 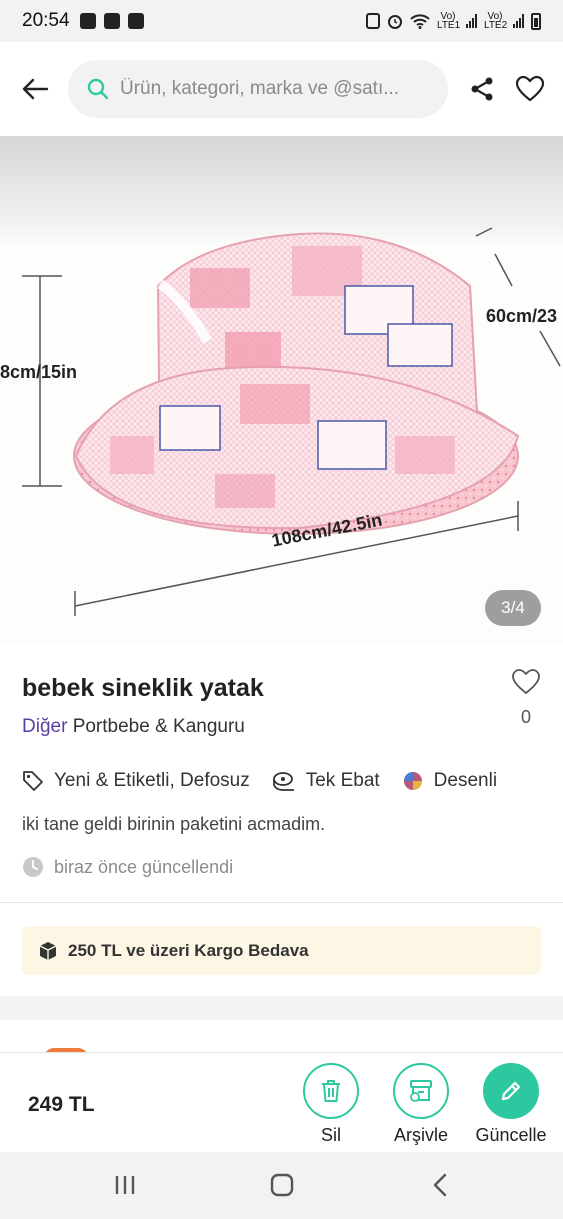 I want to click on attribute-size: Tek Ebat, so click(x=326, y=781).